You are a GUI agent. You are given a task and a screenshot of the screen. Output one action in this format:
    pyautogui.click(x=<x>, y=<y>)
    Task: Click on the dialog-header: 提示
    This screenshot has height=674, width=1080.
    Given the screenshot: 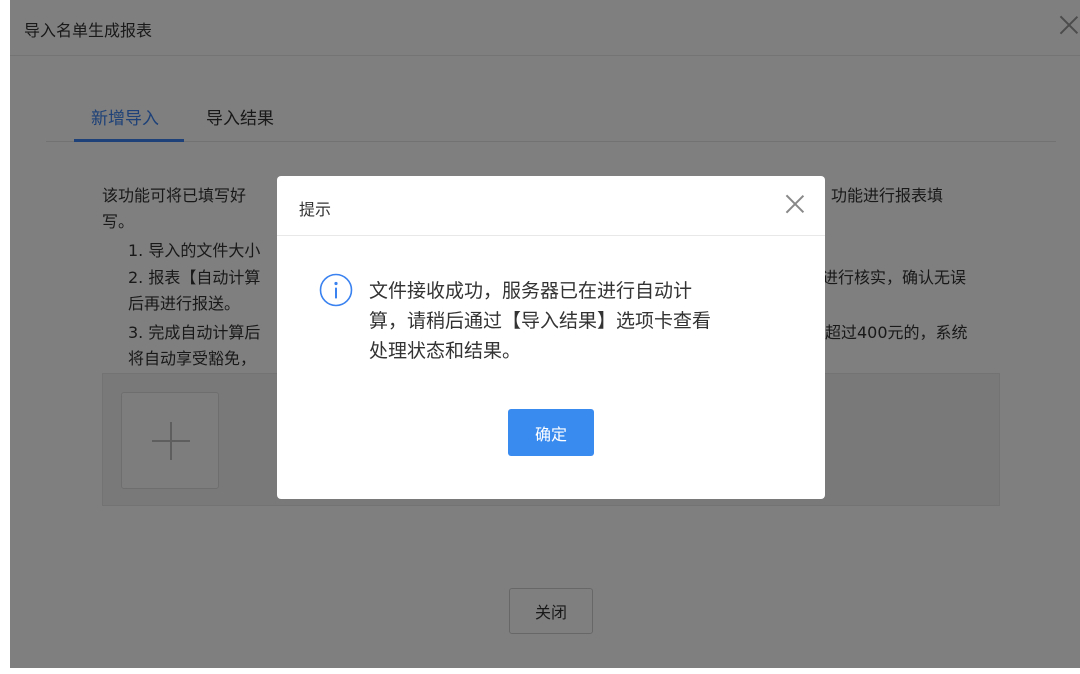 What is the action you would take?
    pyautogui.click(x=551, y=206)
    